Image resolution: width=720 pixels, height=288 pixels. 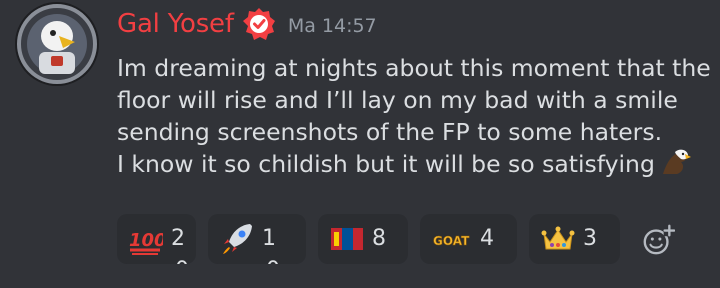 I want to click on reaction-crown: 3, so click(x=574, y=239).